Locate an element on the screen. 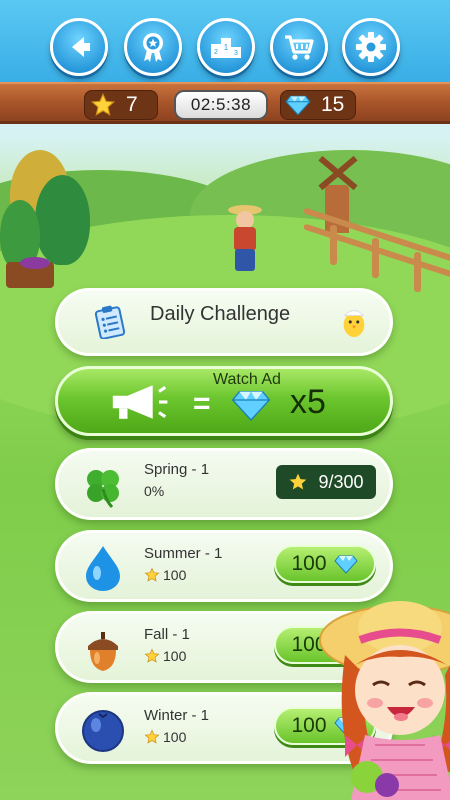 The width and height of the screenshot is (450, 800). stars-counter: 7 is located at coordinates (121, 105).